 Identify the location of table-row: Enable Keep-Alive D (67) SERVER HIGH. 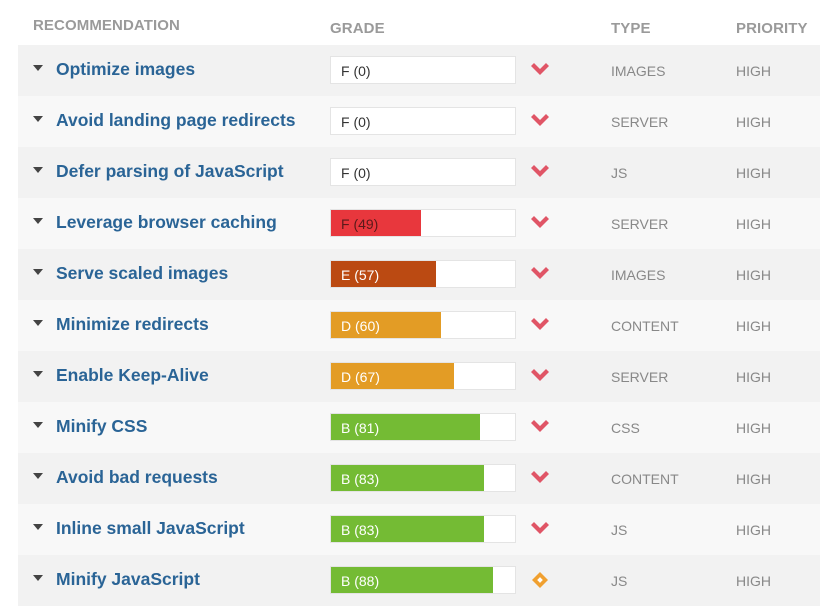
(419, 376).